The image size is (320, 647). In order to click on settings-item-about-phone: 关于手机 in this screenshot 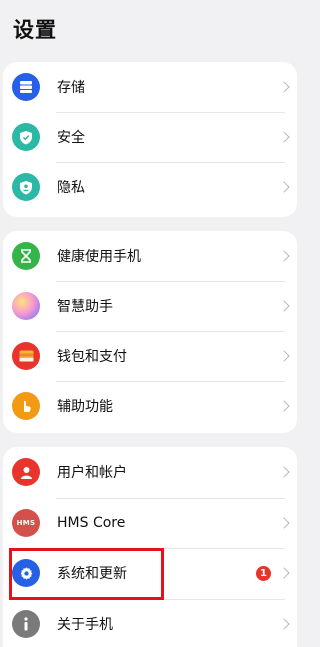, I will do `click(150, 623)`.